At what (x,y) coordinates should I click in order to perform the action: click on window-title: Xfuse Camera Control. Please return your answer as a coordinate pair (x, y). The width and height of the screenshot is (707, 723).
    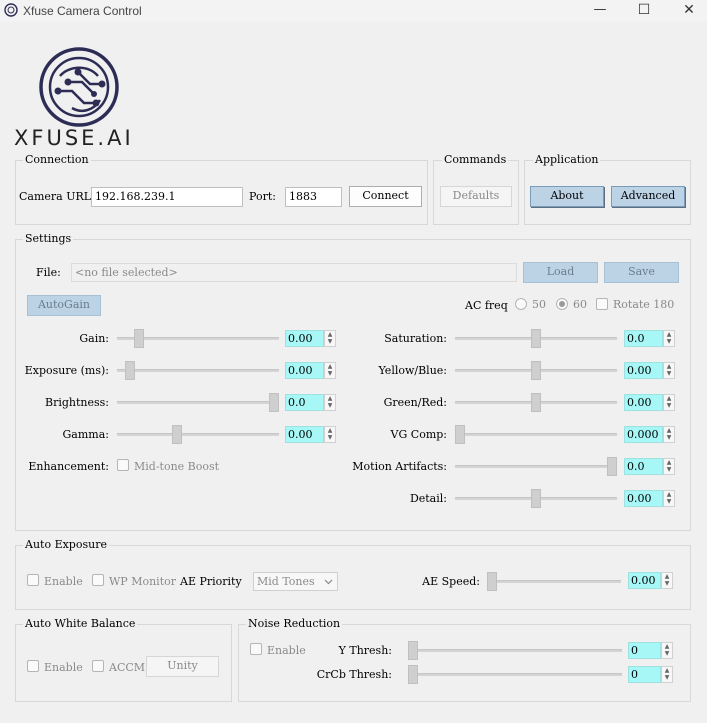
    Looking at the image, I should click on (82, 11).